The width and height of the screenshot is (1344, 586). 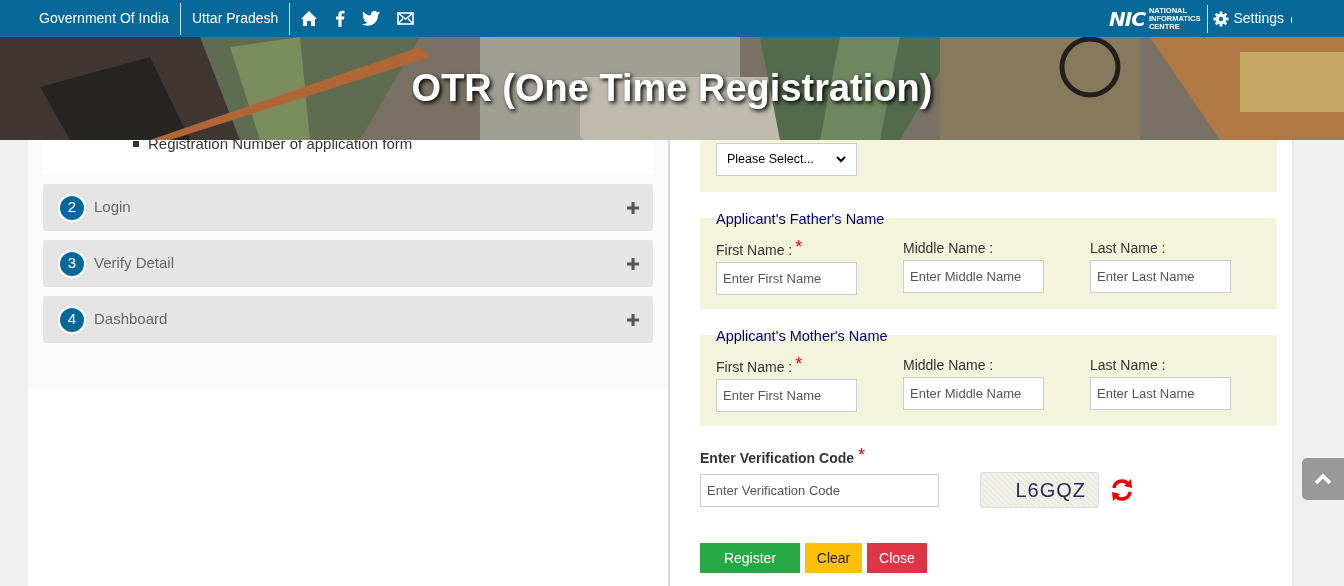 What do you see at coordinates (348, 207) in the screenshot?
I see `accordion-header: 2 Login` at bounding box center [348, 207].